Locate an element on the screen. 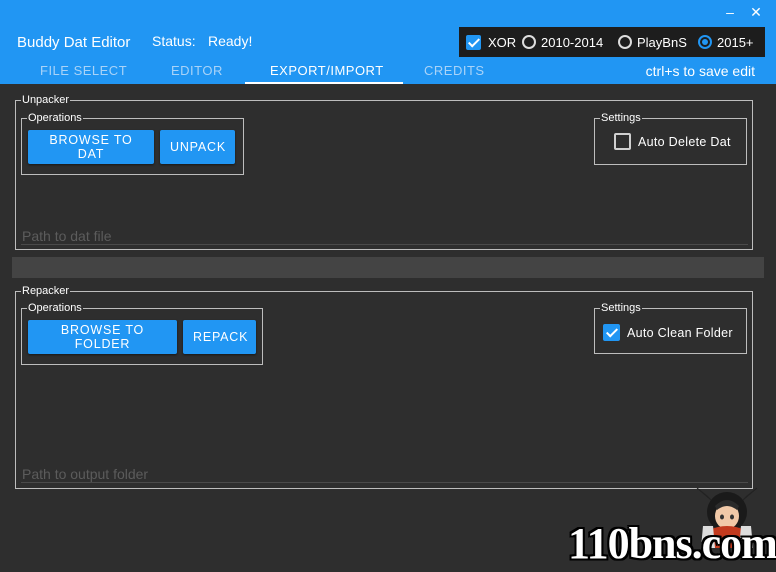 The width and height of the screenshot is (776, 572). window-titlebar: – ✕ is located at coordinates (388, 12).